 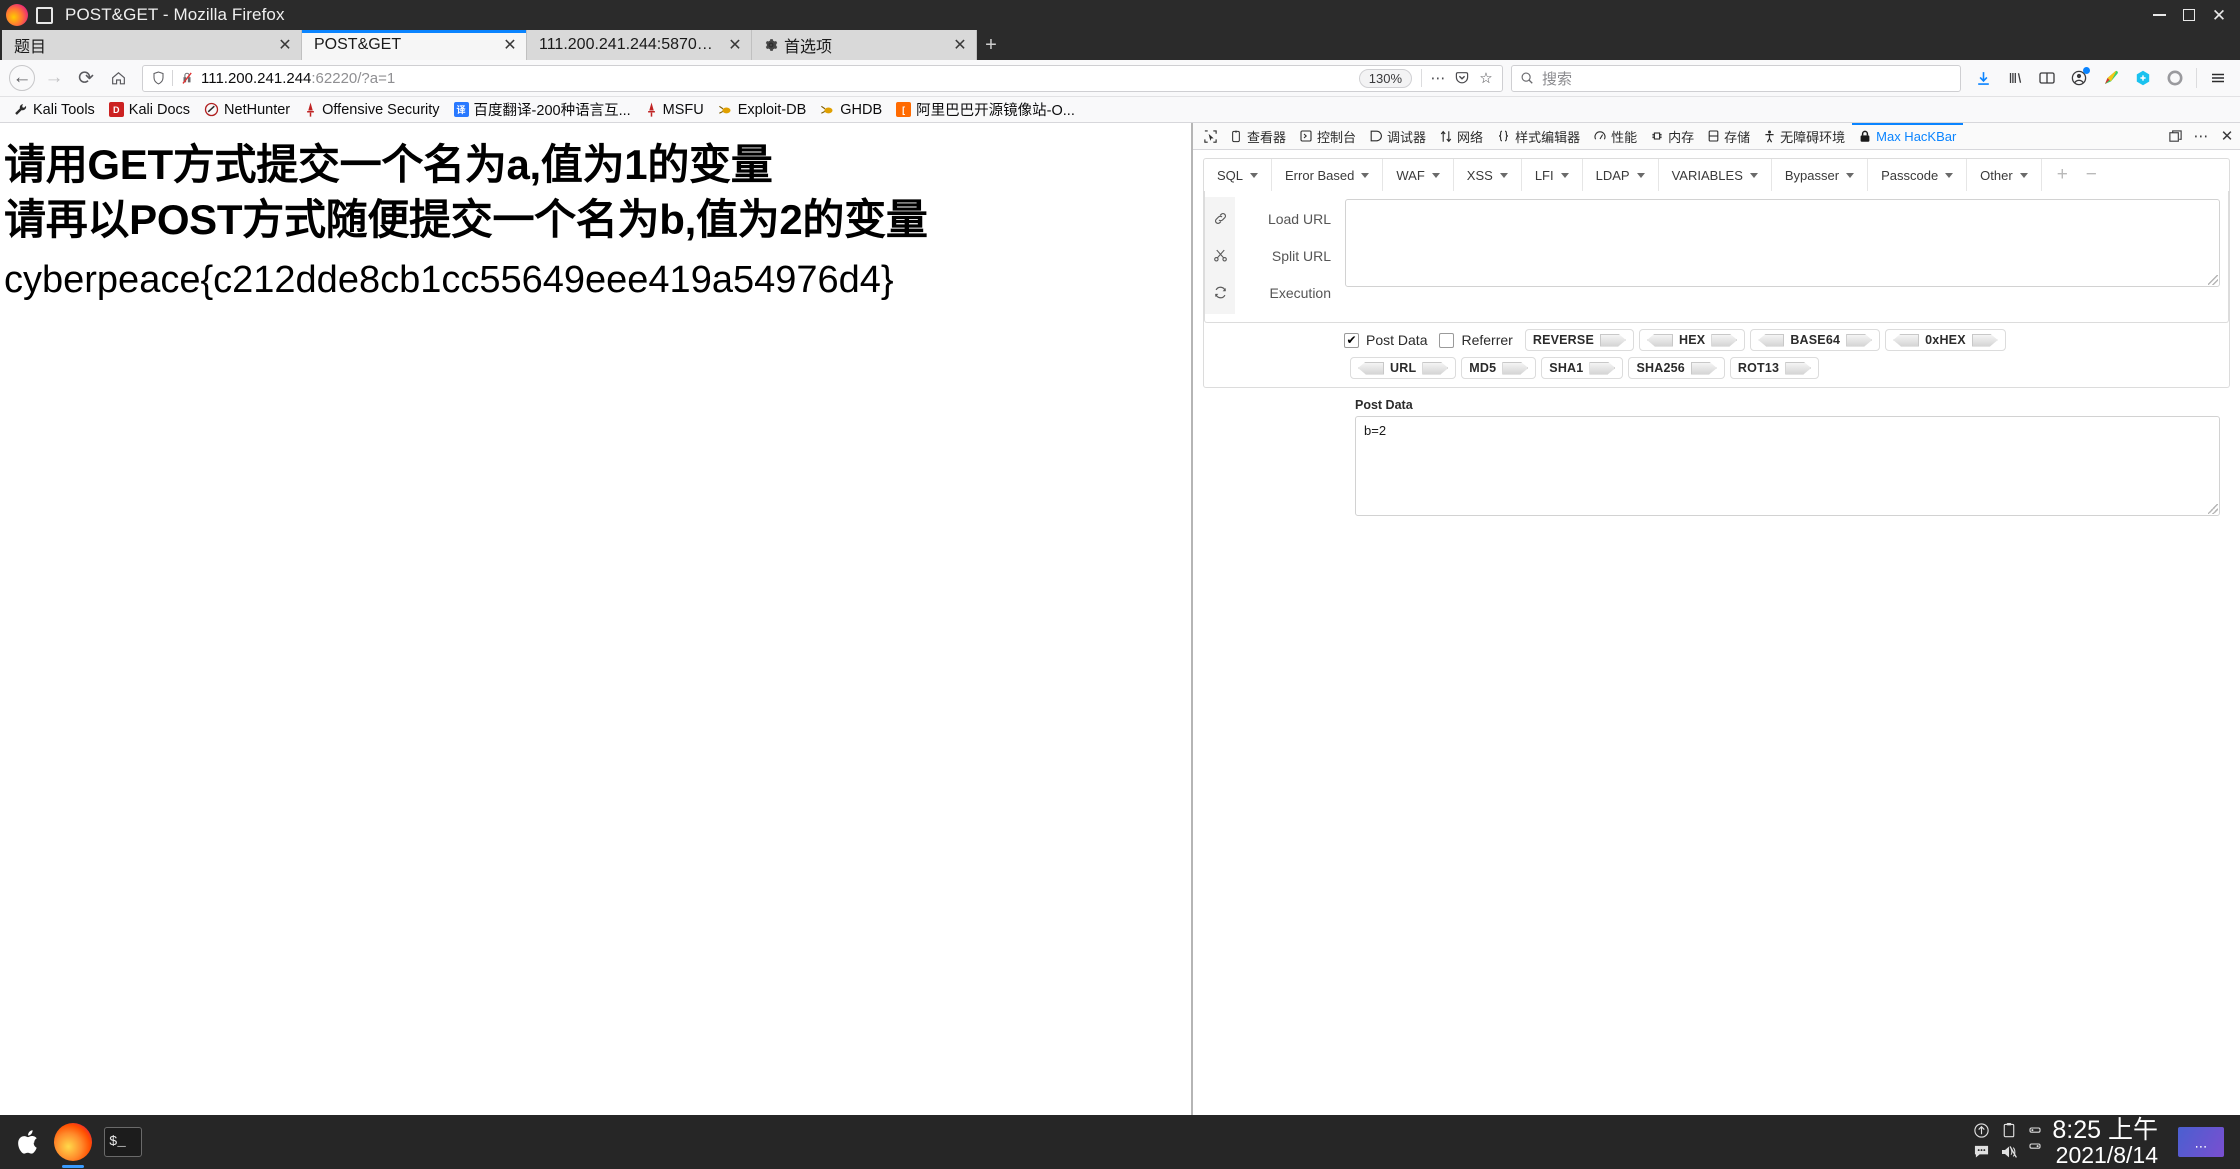 What do you see at coordinates (639, 45) in the screenshot?
I see `tab-2: 111.200.241.244:58705/? ✕` at bounding box center [639, 45].